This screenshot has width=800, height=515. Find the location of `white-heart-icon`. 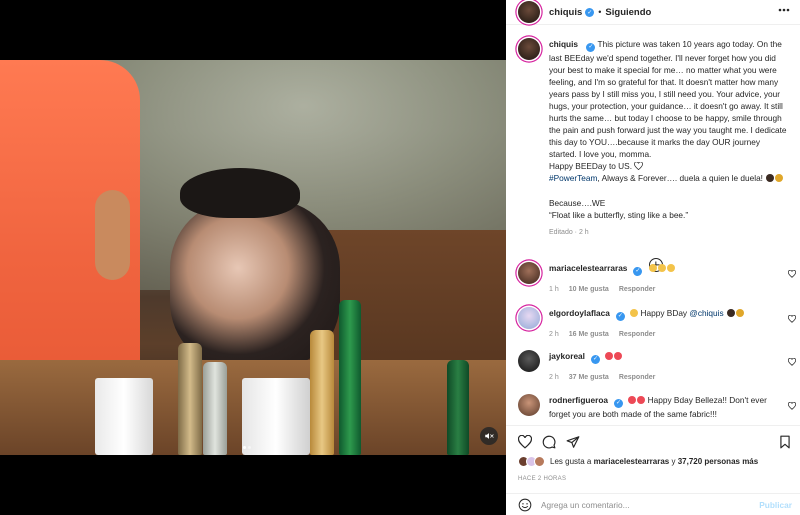

white-heart-icon is located at coordinates (639, 166).